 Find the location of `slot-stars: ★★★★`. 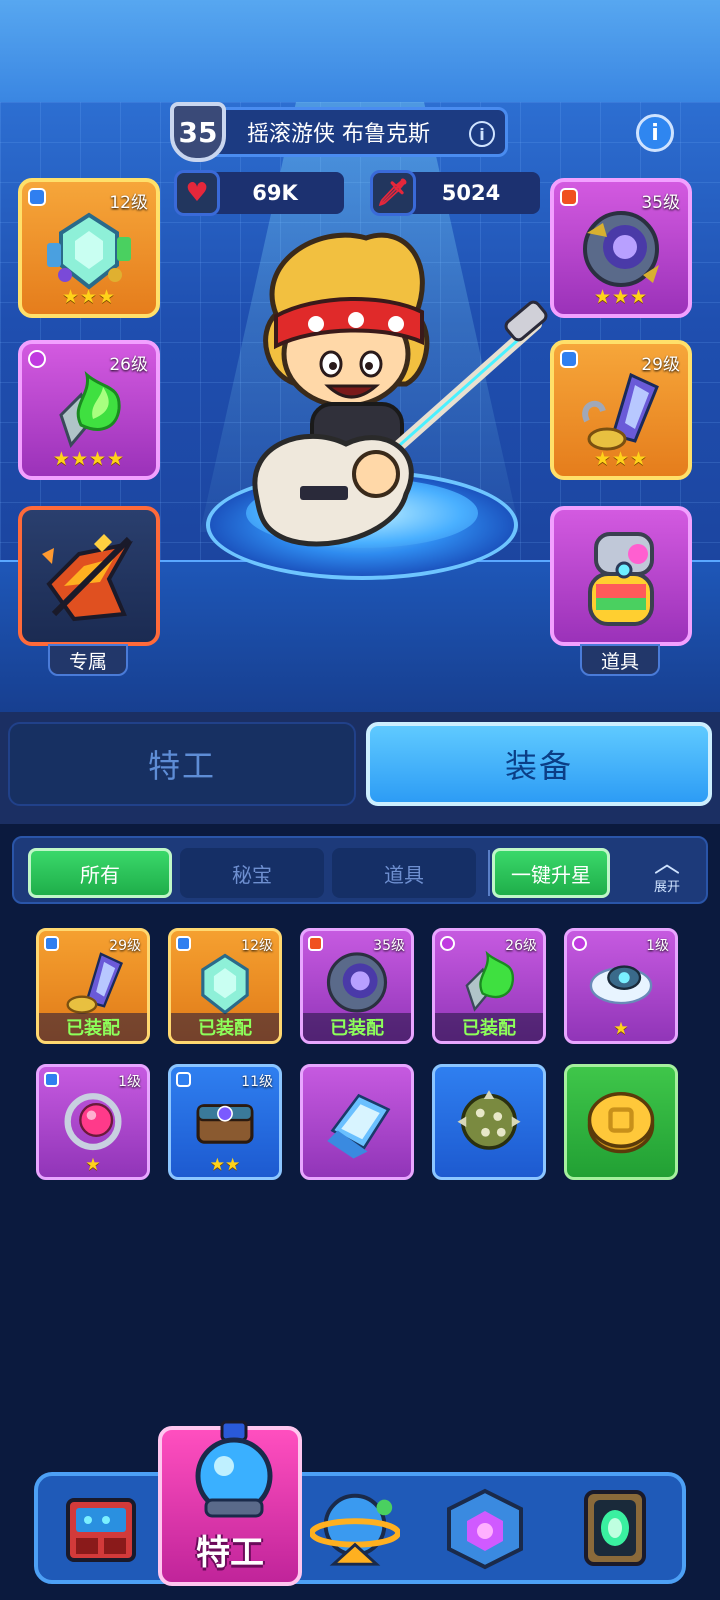

slot-stars: ★★★★ is located at coordinates (89, 459).